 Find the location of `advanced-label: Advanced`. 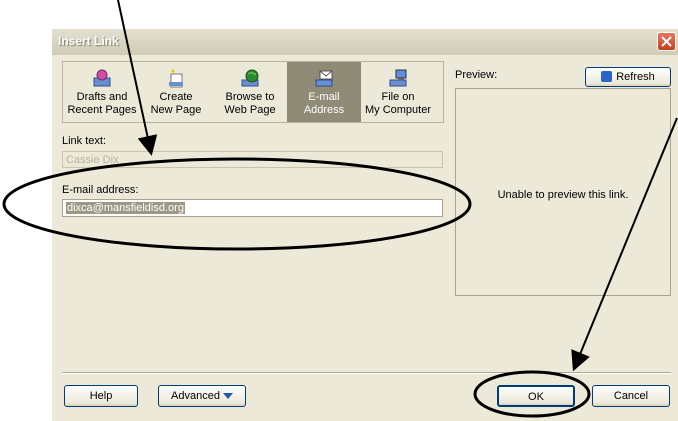

advanced-label: Advanced is located at coordinates (195, 396).